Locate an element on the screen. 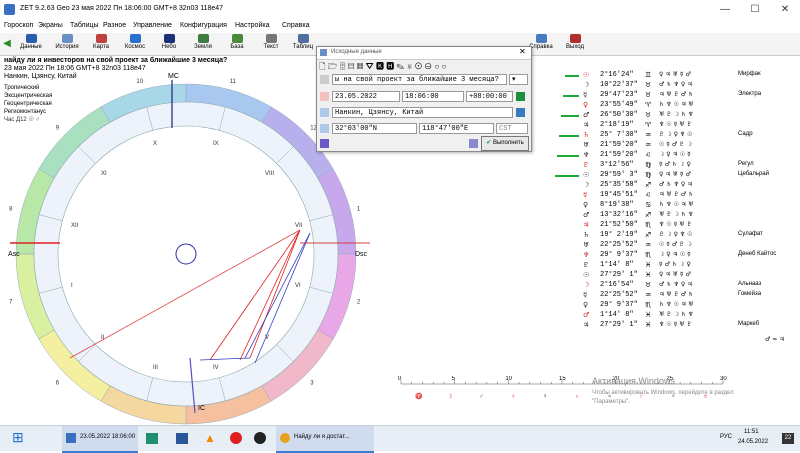 This screenshot has height=453, width=800. sign-glyph: ♈ is located at coordinates (648, 125).